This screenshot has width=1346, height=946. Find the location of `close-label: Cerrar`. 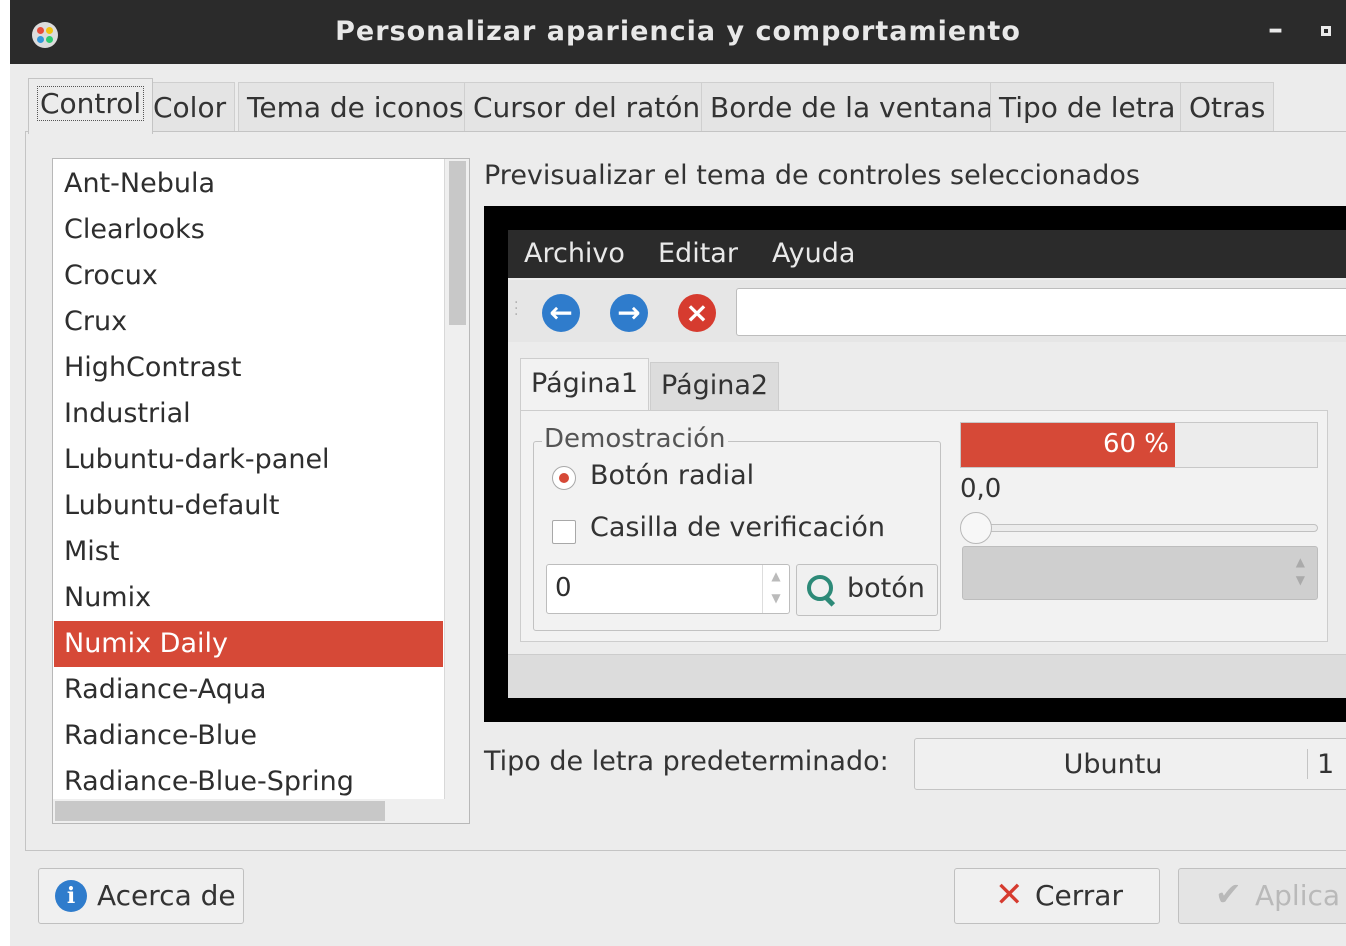

close-label: Cerrar is located at coordinates (1079, 895).